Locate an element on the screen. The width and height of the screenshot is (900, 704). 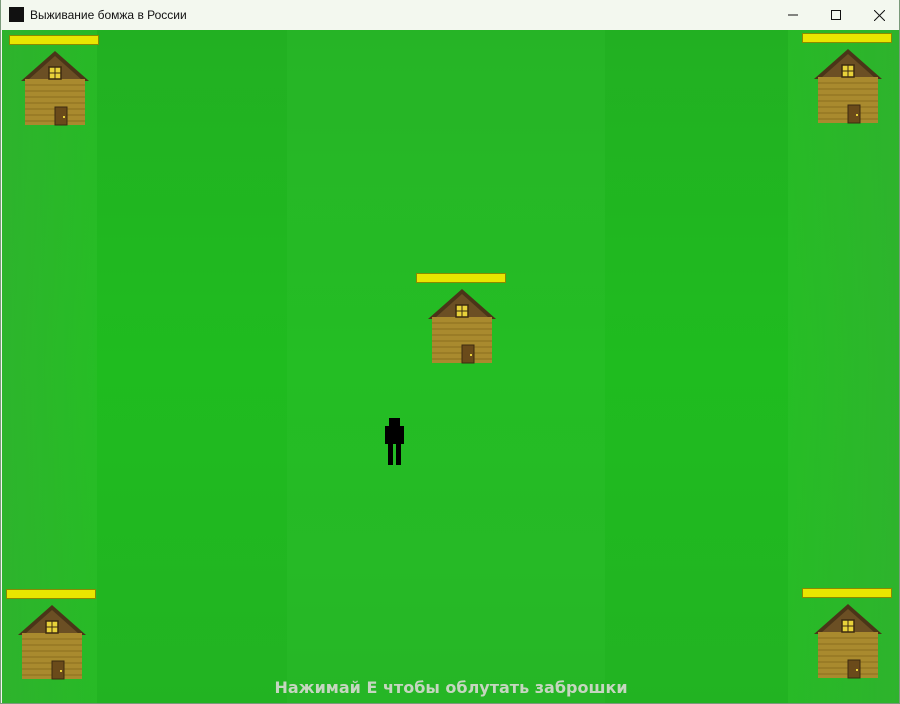
player-character is located at coordinates (394, 441).